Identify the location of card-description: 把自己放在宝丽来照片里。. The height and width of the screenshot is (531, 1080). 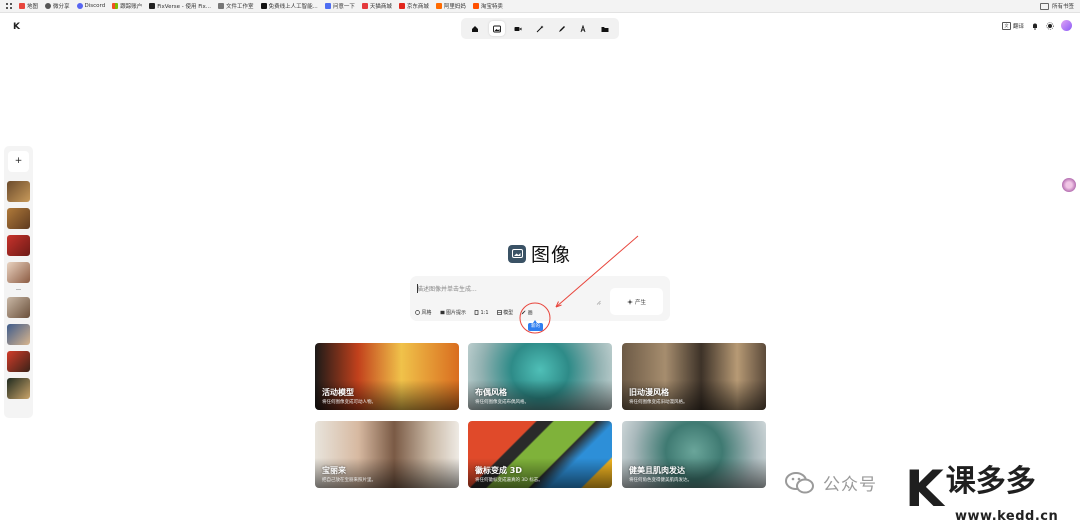
(349, 480).